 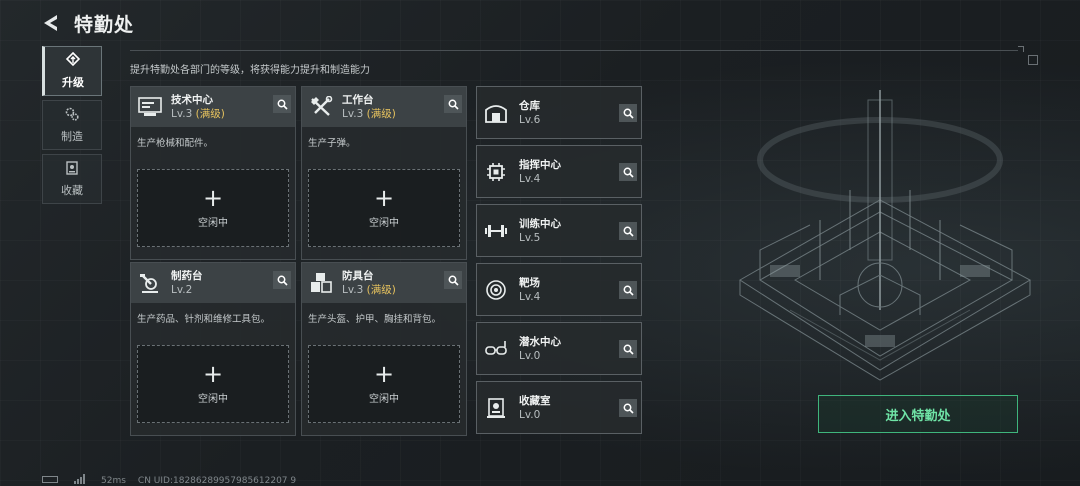 What do you see at coordinates (321, 283) in the screenshot?
I see `armor-bench-icon` at bounding box center [321, 283].